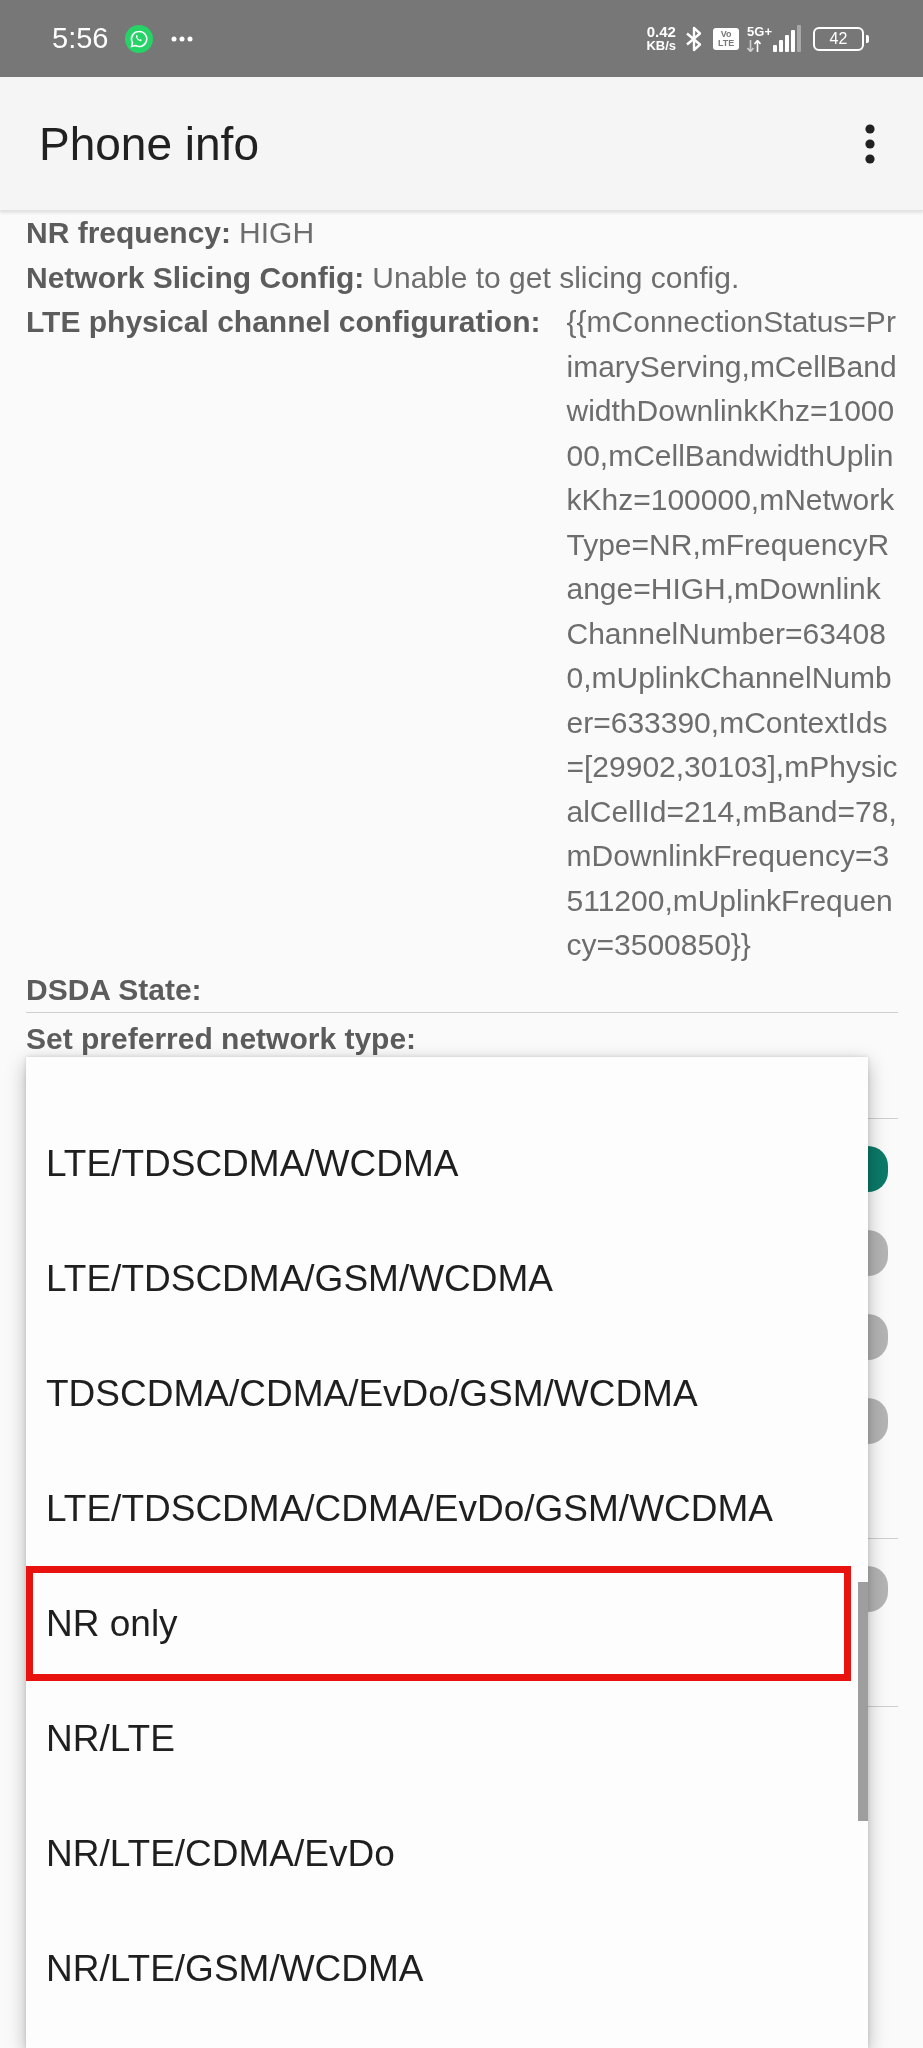  Describe the element at coordinates (438, 1393) in the screenshot. I see `menu-item: TDSCDMA/CDMA/EvDo/GSM/WCDMA` at that location.